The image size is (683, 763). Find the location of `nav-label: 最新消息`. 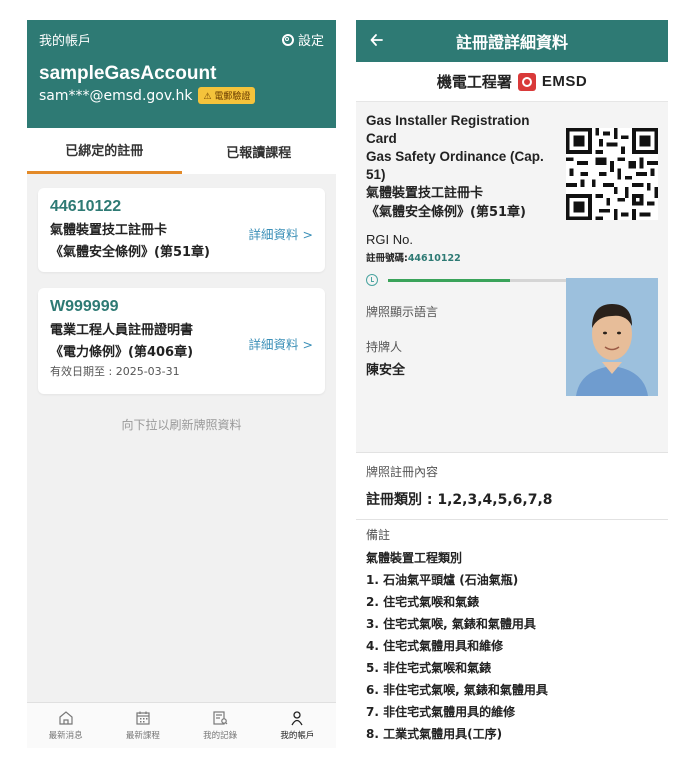

nav-label: 最新消息 is located at coordinates (65, 736).